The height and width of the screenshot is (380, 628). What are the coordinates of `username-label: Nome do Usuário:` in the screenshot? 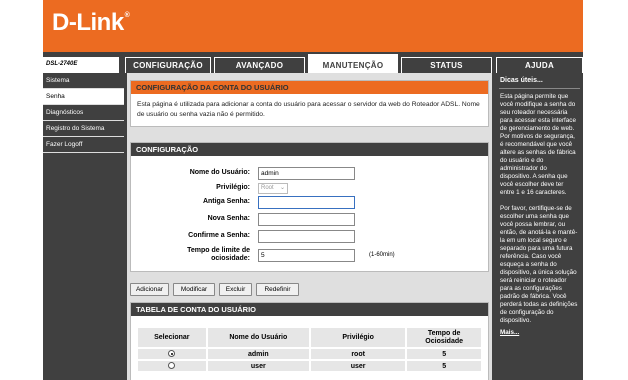 It's located at (219, 172).